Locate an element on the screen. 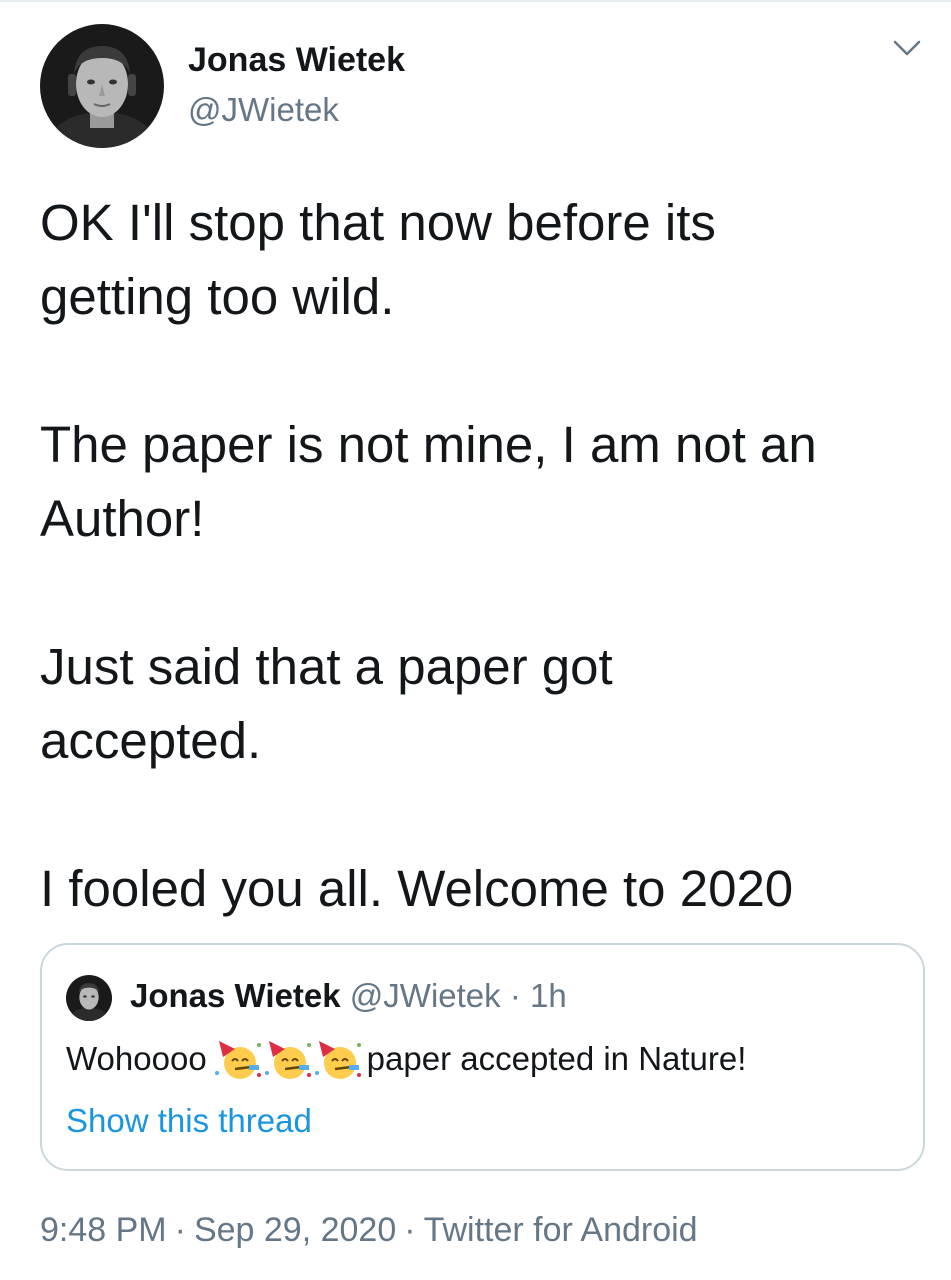  tweet-line: I fooled you all. Welcome to 2020 is located at coordinates (417, 888).